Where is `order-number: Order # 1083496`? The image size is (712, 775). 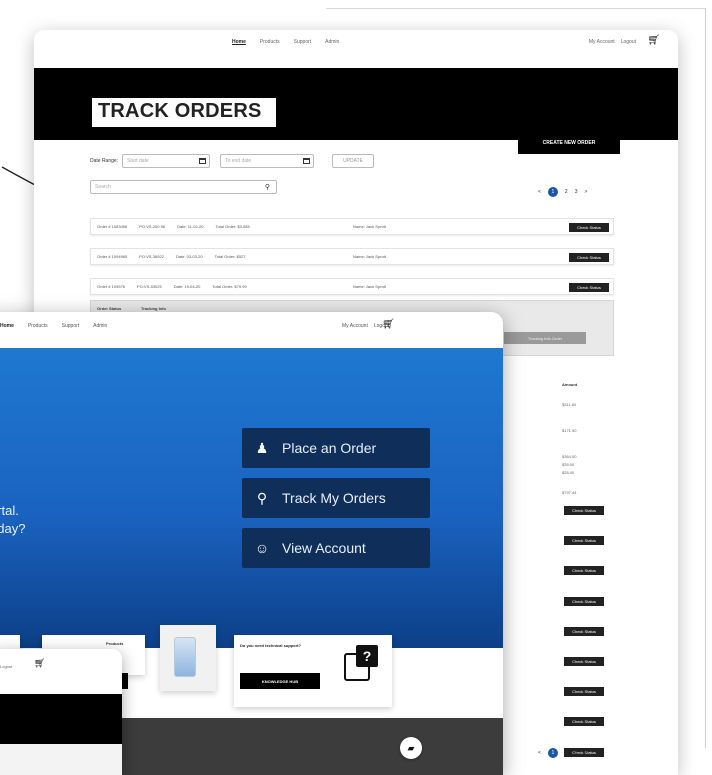
order-number: Order # 1083496 is located at coordinates (112, 226).